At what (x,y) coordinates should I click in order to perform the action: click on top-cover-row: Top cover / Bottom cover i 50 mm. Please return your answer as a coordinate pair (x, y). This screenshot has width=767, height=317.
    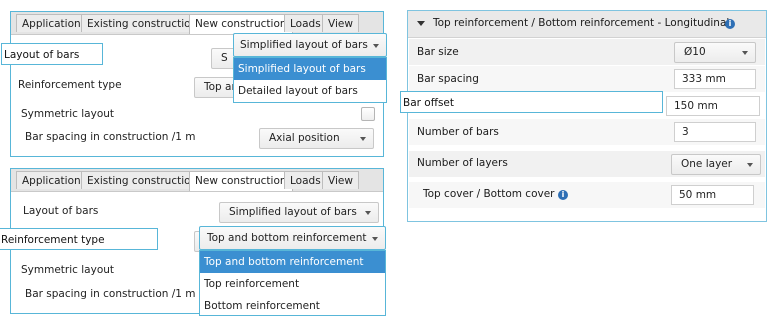
    Looking at the image, I should click on (587, 195).